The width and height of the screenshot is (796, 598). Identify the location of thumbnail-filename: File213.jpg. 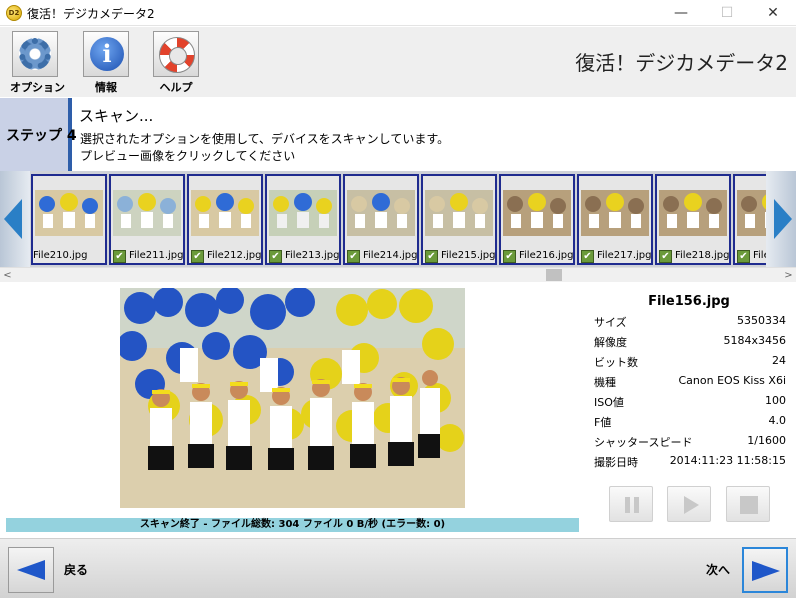
(312, 255).